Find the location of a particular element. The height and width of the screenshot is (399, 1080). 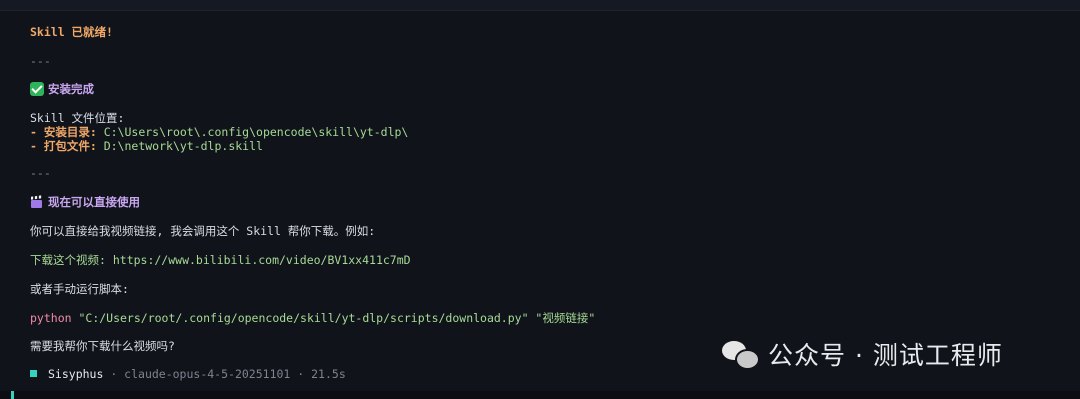

terminal-cursor is located at coordinates (12, 395).